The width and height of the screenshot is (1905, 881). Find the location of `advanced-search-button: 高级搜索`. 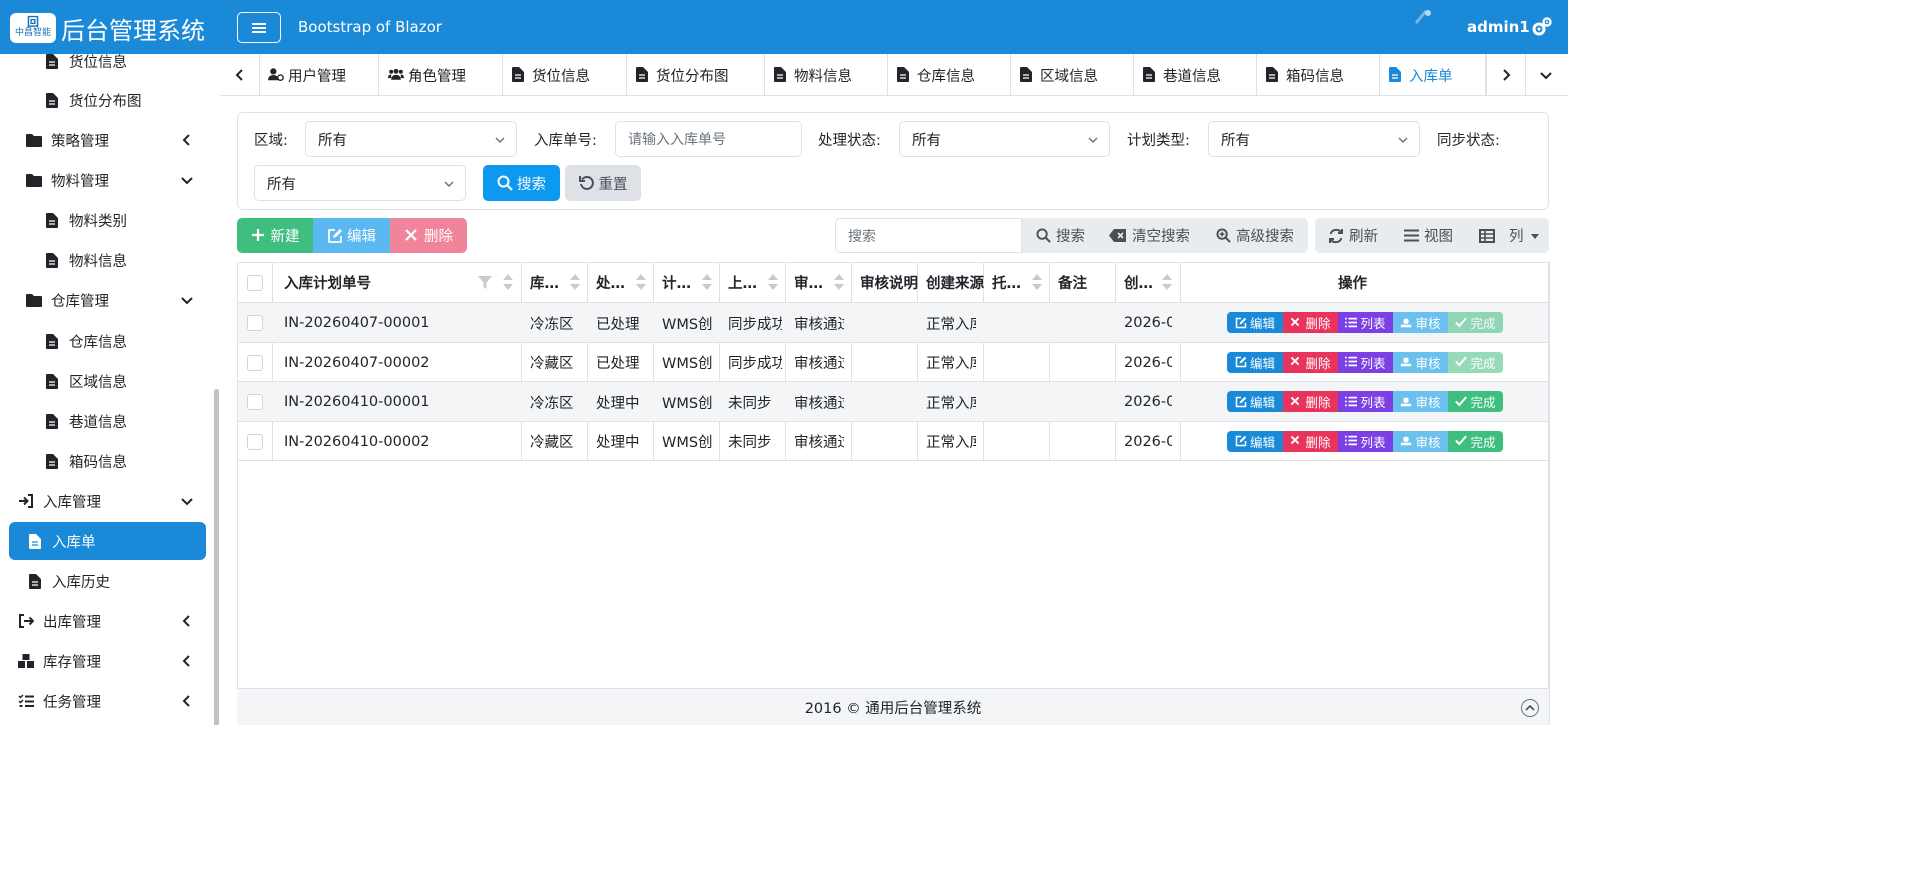

advanced-search-button: 高级搜索 is located at coordinates (1255, 235).